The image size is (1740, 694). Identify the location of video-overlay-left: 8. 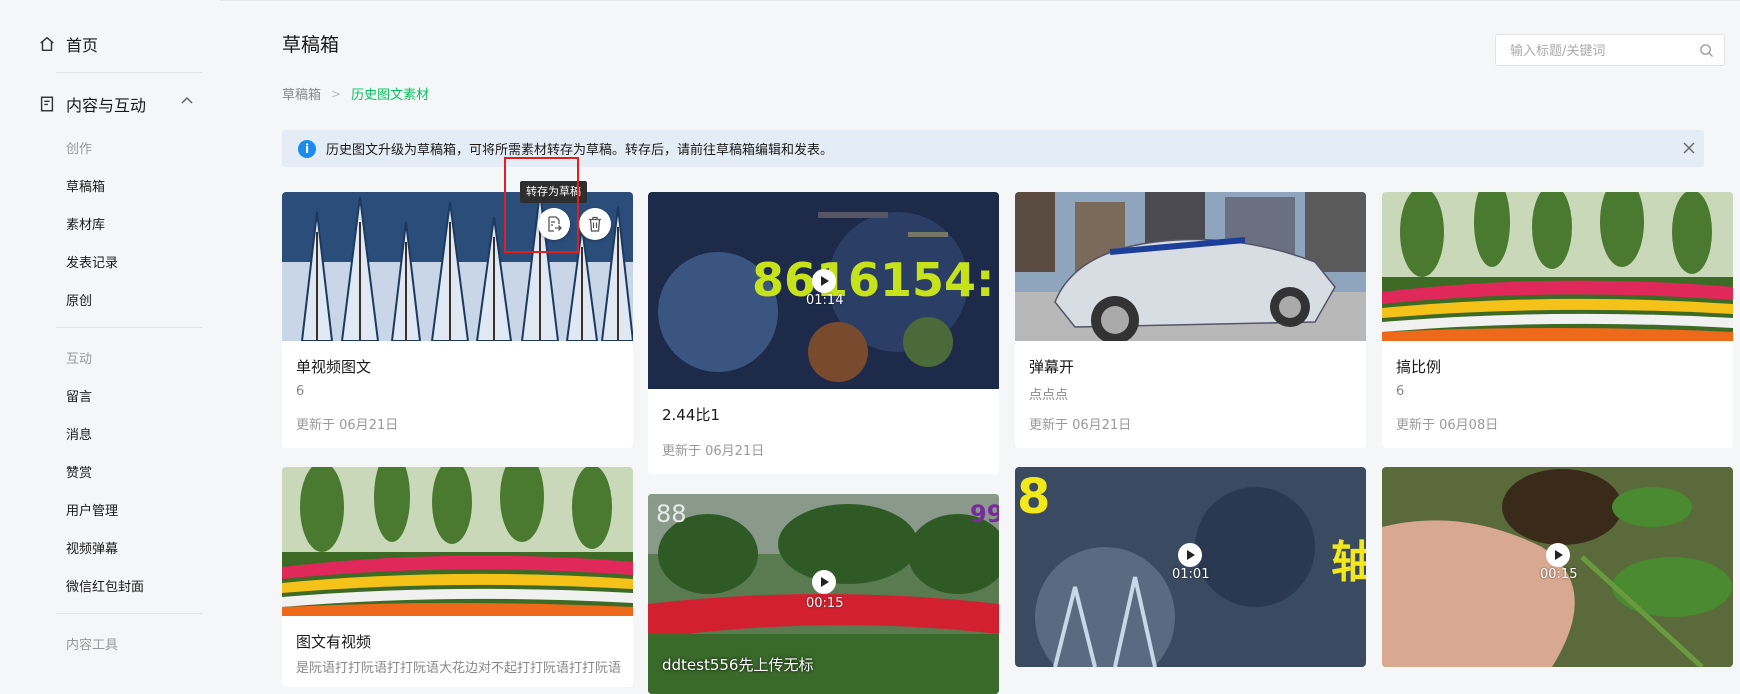
(1033, 497).